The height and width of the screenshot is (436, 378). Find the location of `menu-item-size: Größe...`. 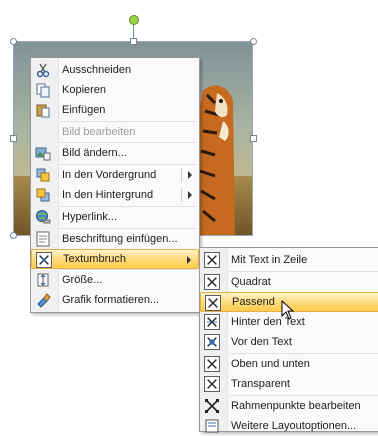

menu-item-size: Größe... is located at coordinates (115, 280).